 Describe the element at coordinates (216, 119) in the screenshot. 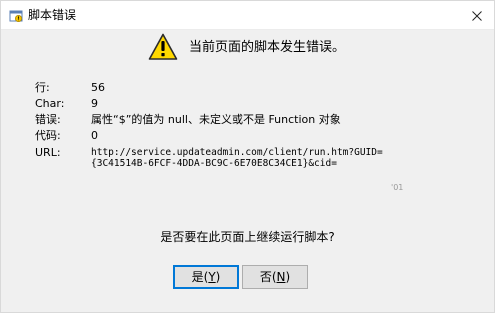

I see `error-message: 属性“$”的值为 null、未定义或不是 Function 对象` at that location.